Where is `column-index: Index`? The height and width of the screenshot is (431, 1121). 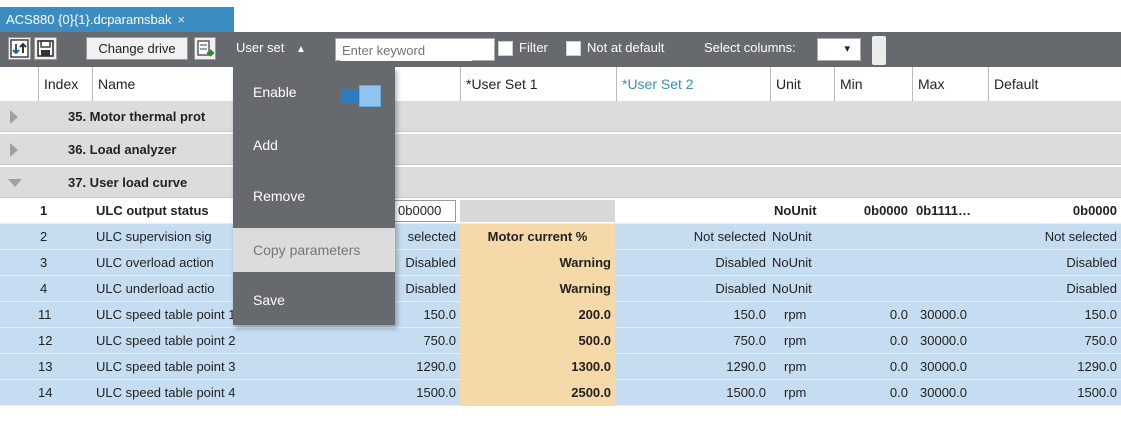 column-index: Index is located at coordinates (65, 84).